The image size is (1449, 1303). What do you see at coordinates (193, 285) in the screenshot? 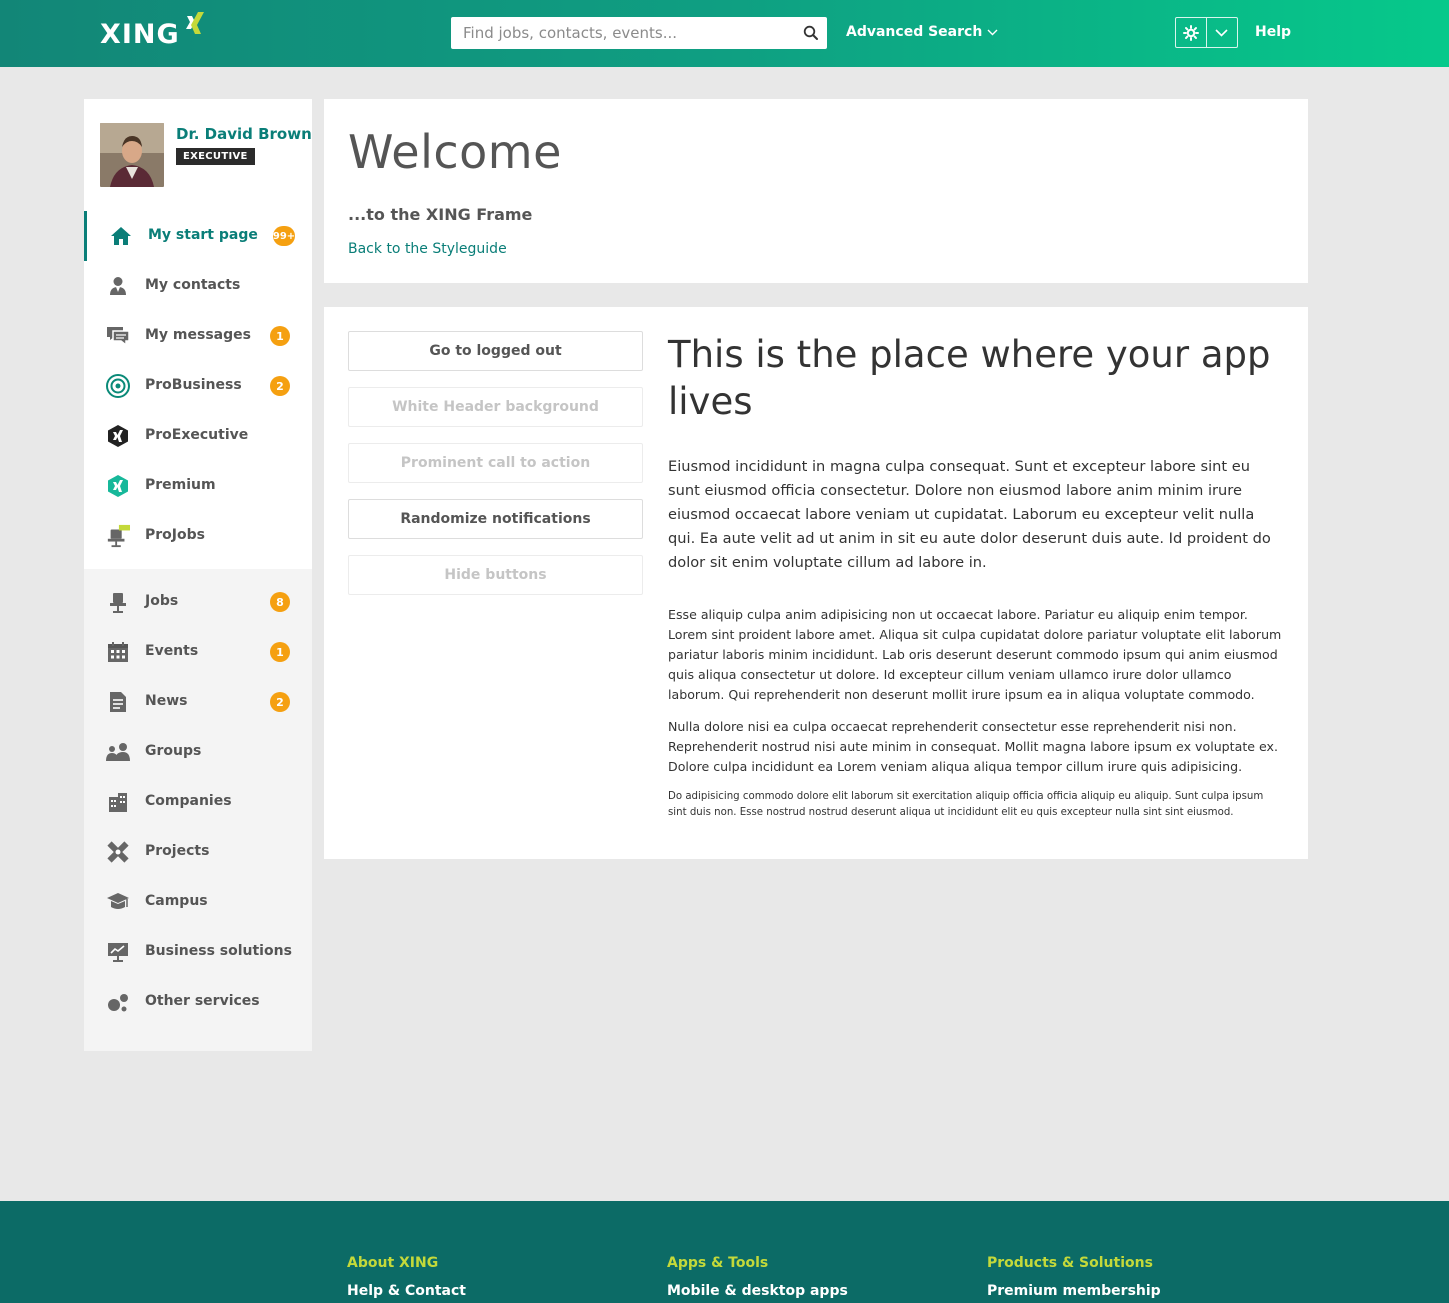
I see `sidebar-item-label: My contacts` at bounding box center [193, 285].